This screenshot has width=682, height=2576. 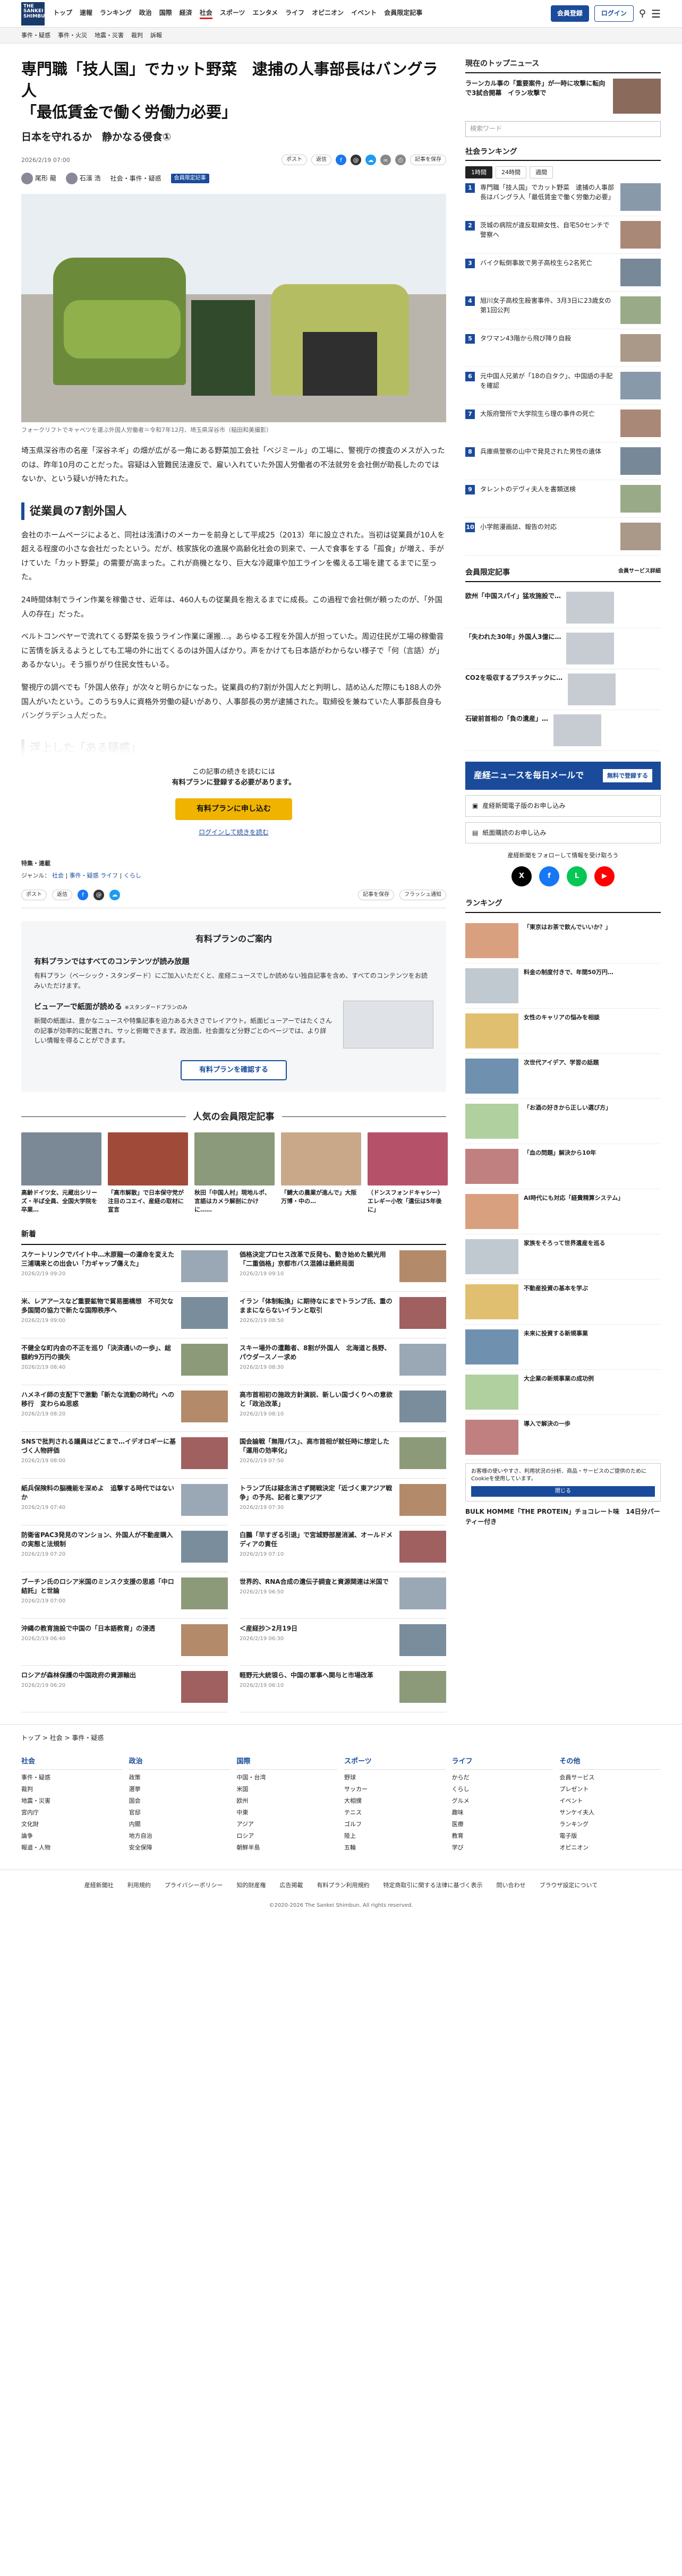 What do you see at coordinates (610, 1848) in the screenshot?
I see `footer-link: オピニオン` at bounding box center [610, 1848].